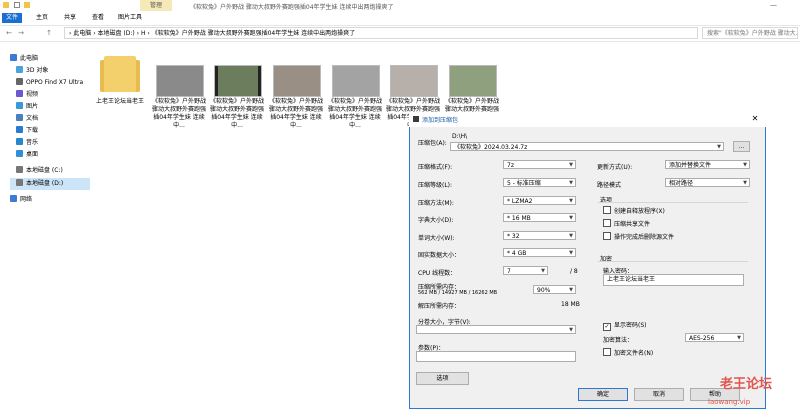  What do you see at coordinates (12, 18) in the screenshot?
I see `tab-file: 文件` at bounding box center [12, 18].